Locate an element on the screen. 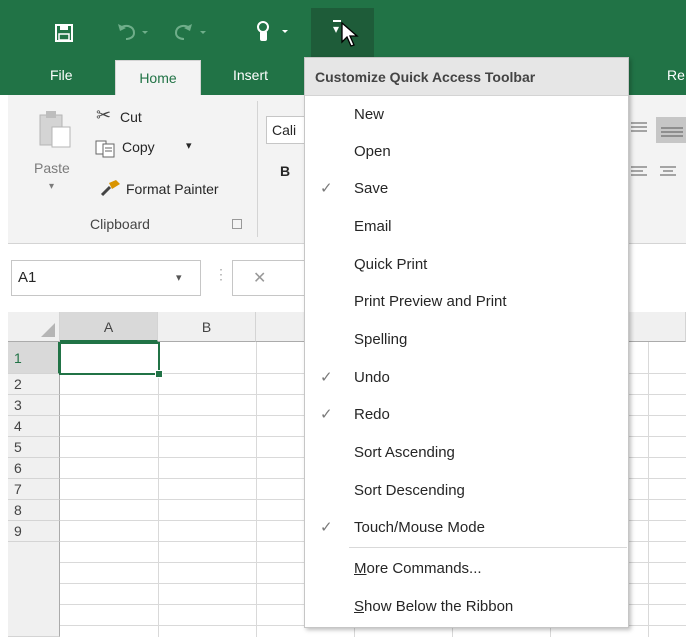 The width and height of the screenshot is (686, 637). menu-item-sort-descending: Sort Descending is located at coordinates (466, 490).